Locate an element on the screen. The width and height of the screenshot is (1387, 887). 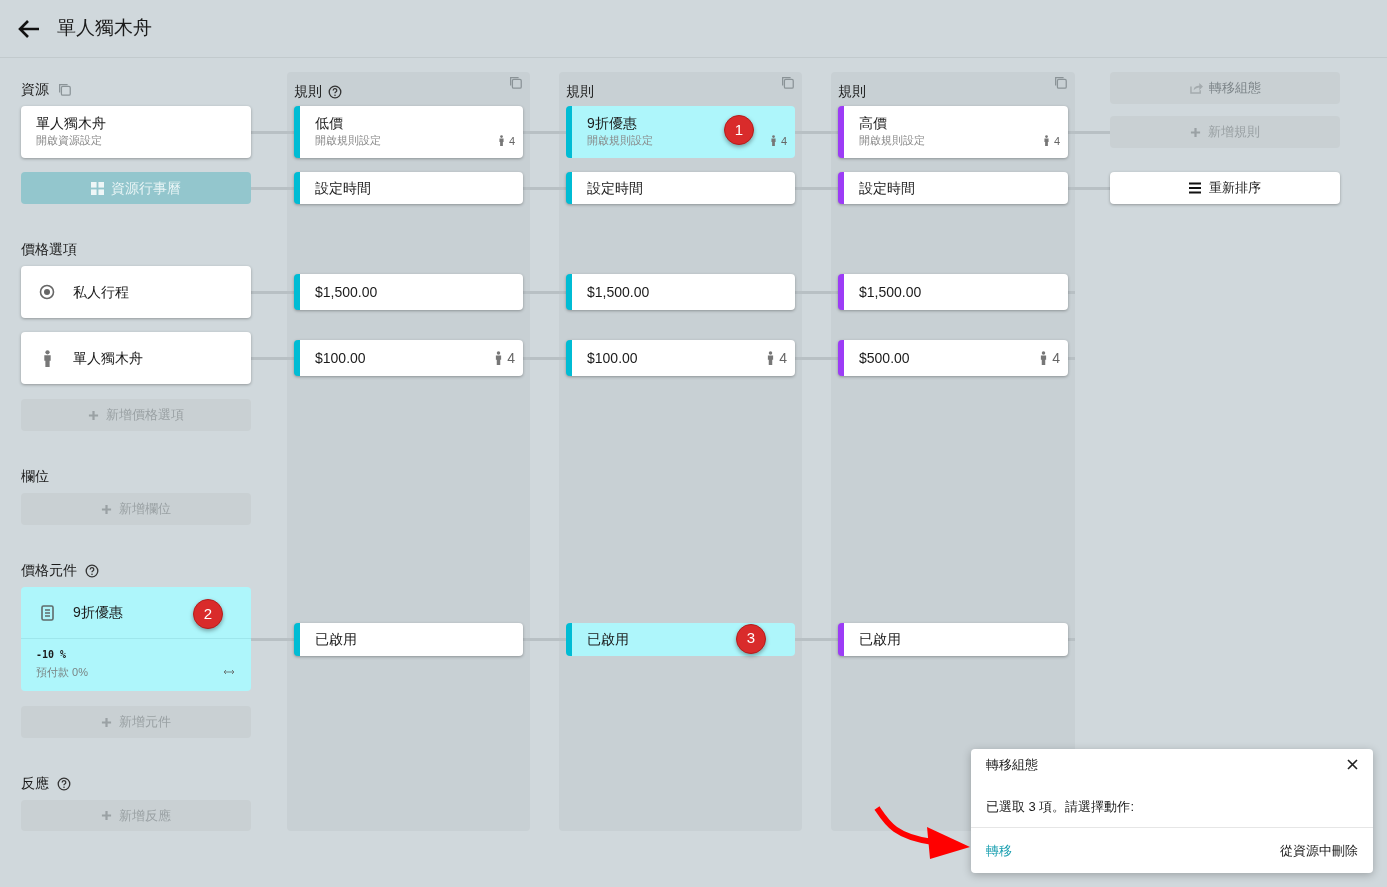
option-label: 私人行程 is located at coordinates (101, 292).